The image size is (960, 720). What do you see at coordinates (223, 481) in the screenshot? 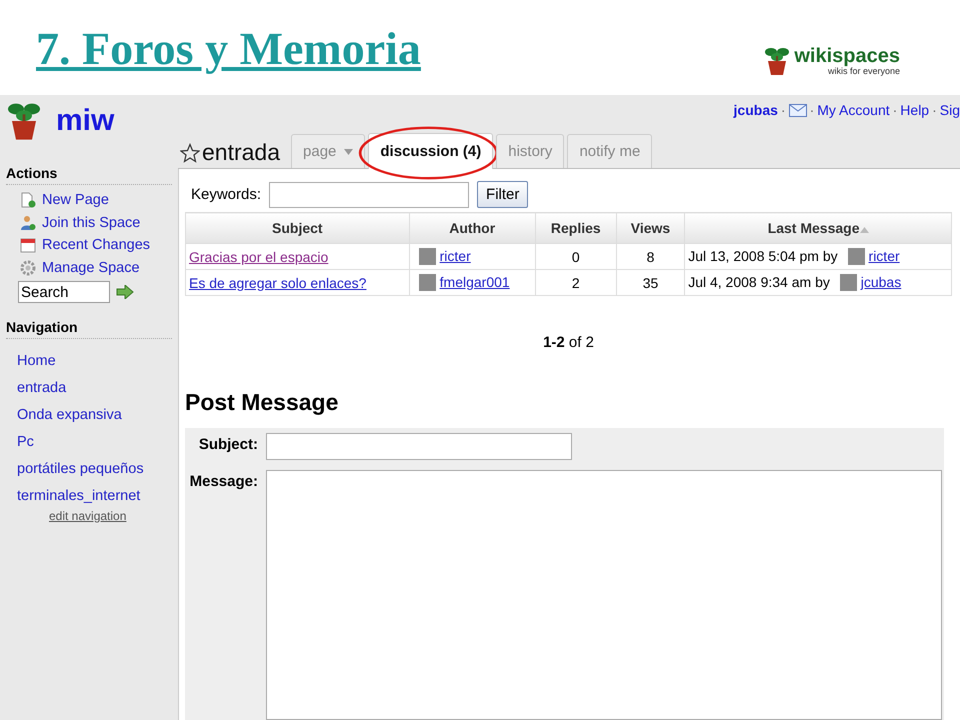
I see `message-label: Message:` at bounding box center [223, 481].